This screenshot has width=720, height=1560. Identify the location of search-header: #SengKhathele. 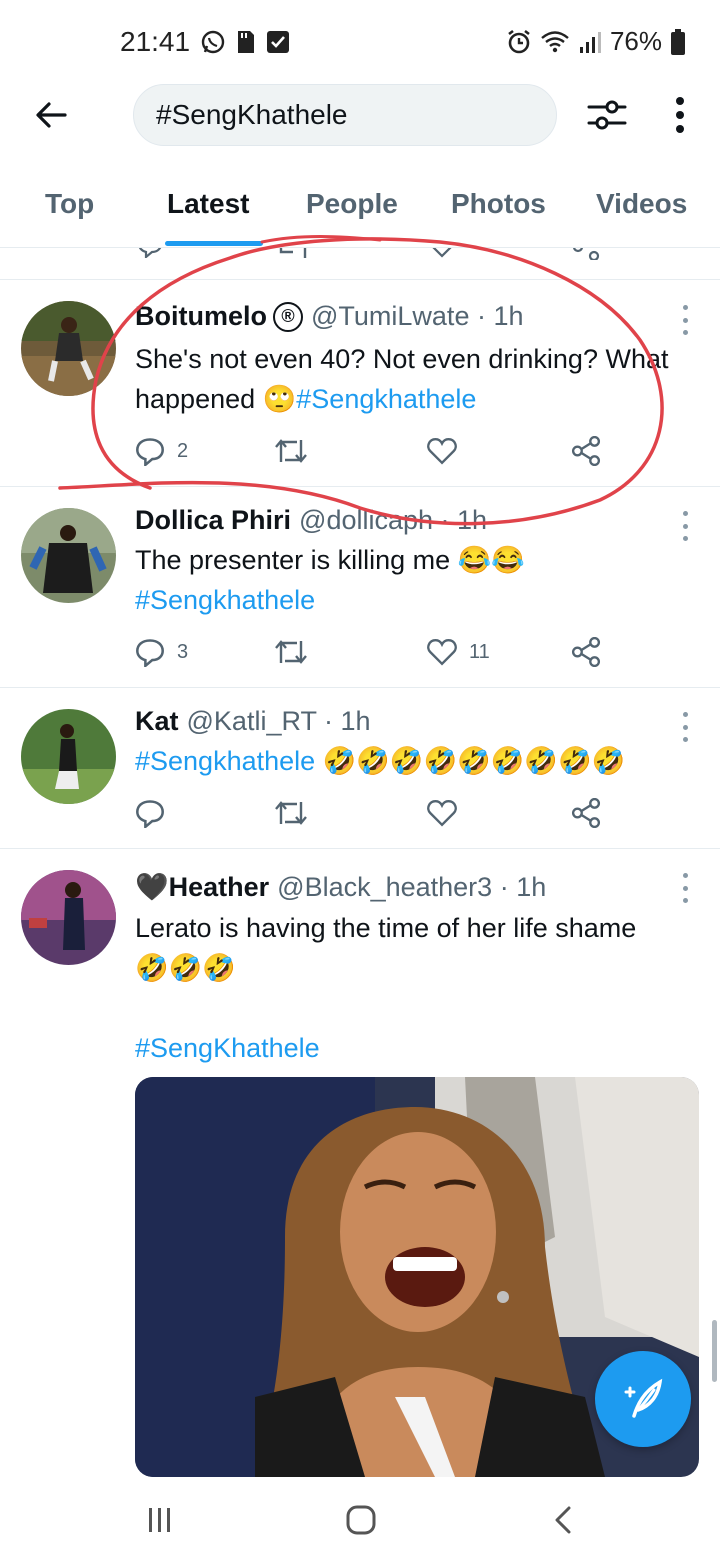
(360, 115).